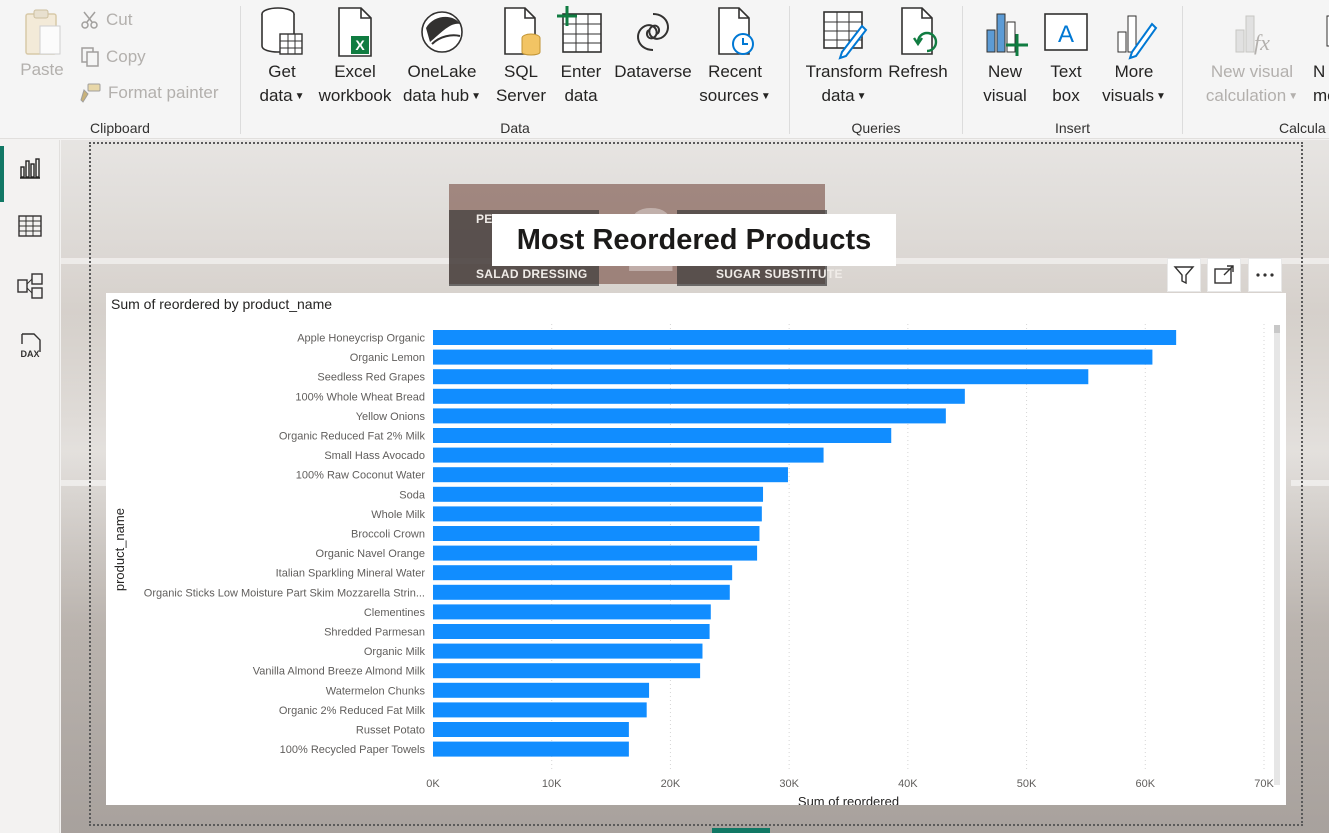 Image resolution: width=1329 pixels, height=833 pixels. Describe the element at coordinates (1277, 329) in the screenshot. I see `chart-scrollbar-thumb` at that location.